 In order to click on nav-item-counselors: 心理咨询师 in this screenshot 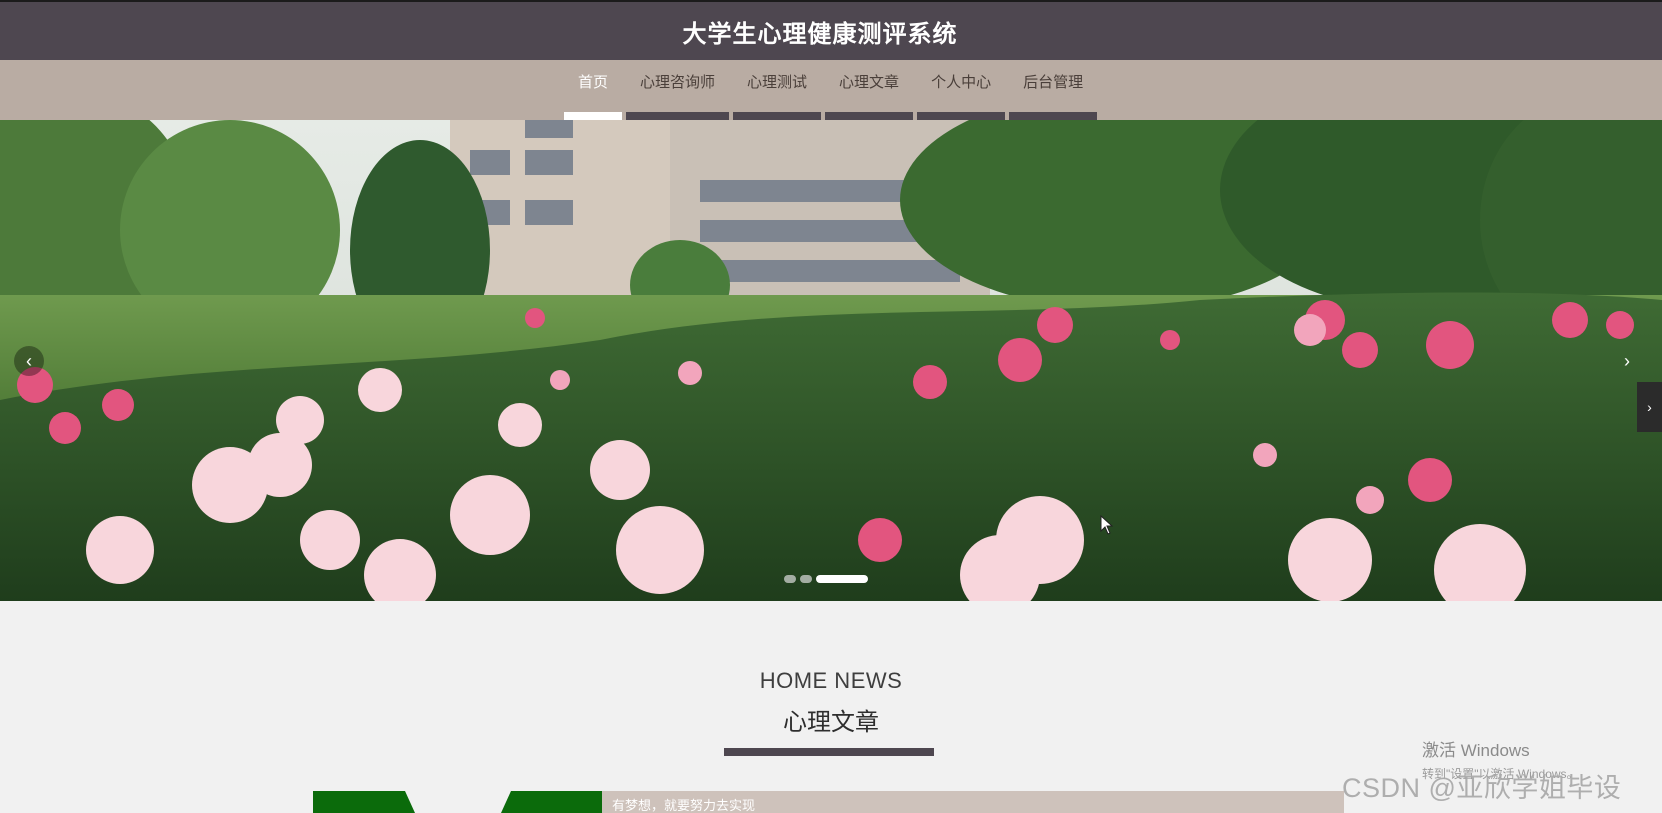, I will do `click(678, 90)`.